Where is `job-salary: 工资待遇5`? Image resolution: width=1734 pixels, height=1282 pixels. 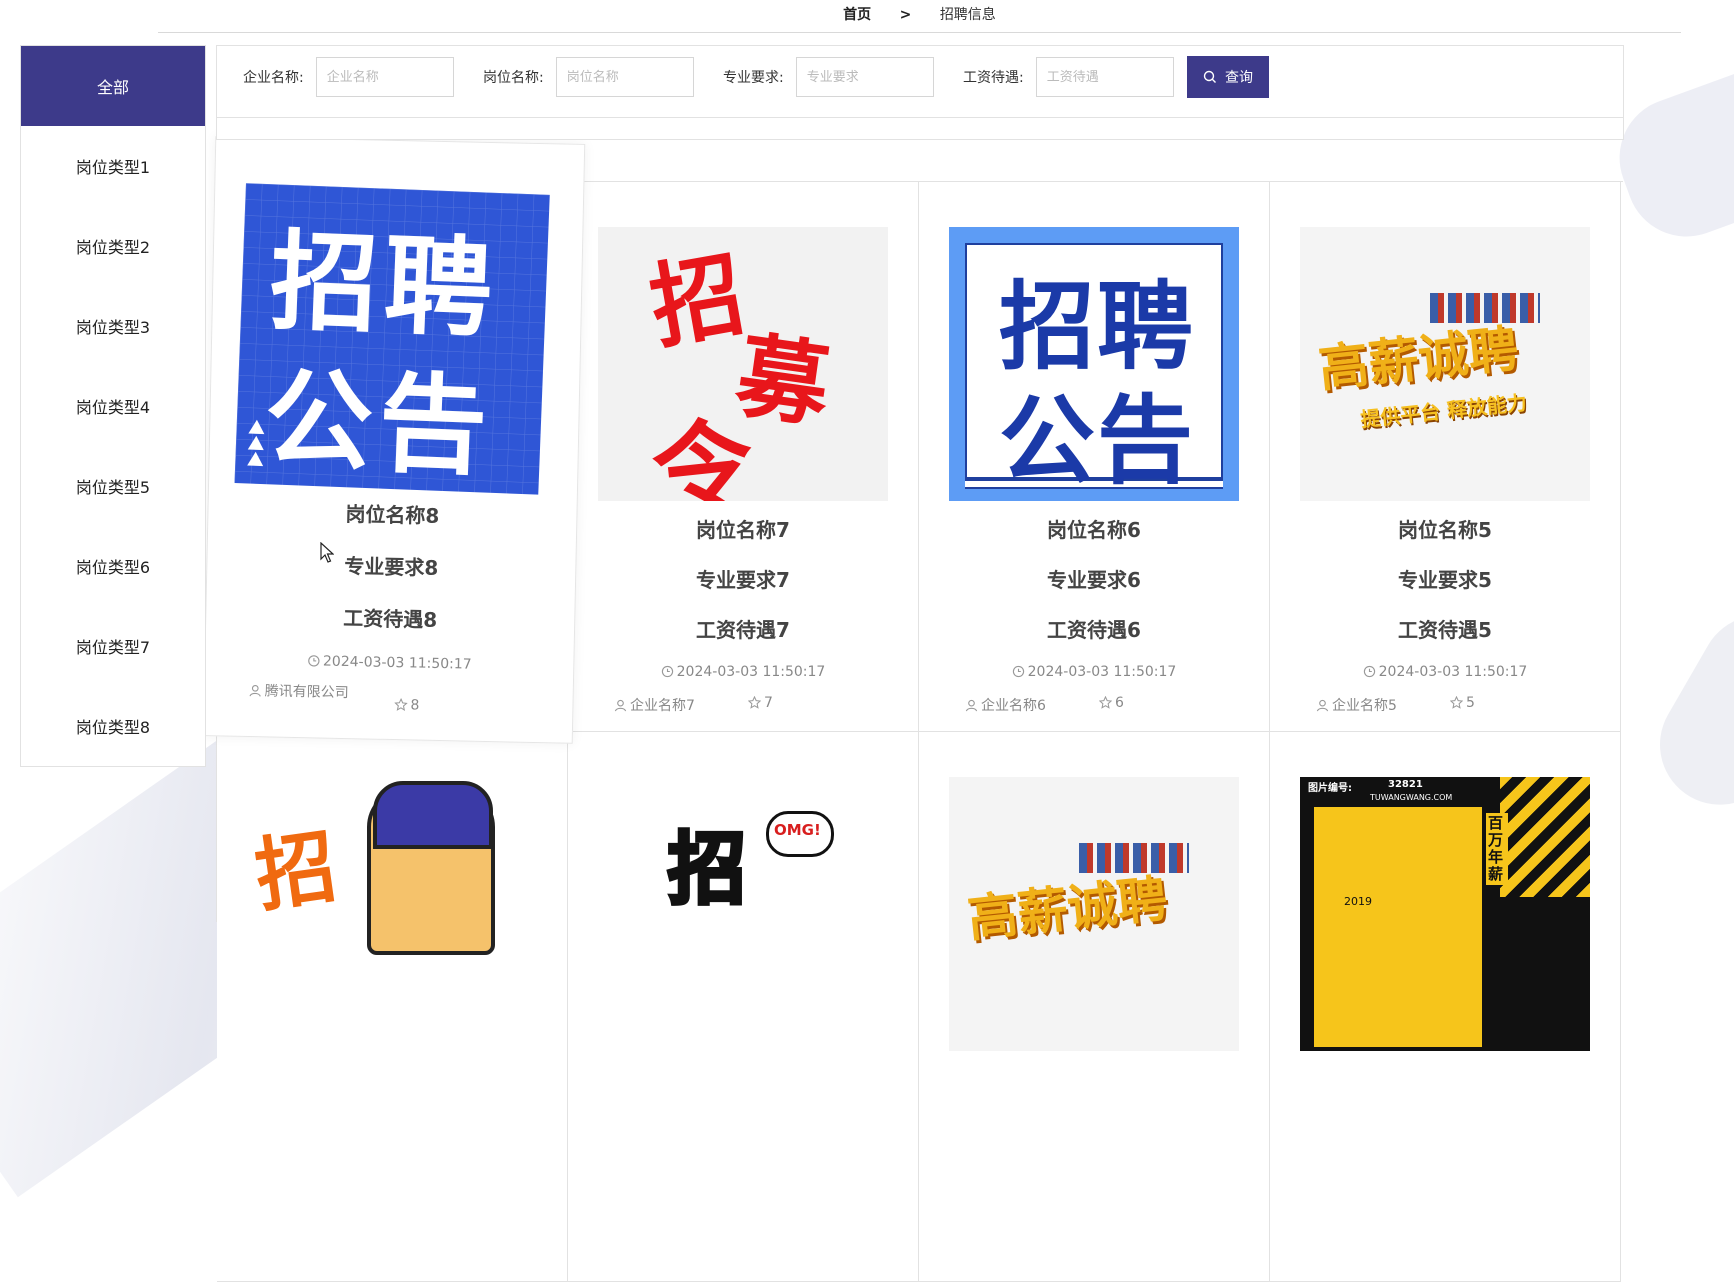
job-salary: 工资待遇5 is located at coordinates (1445, 630).